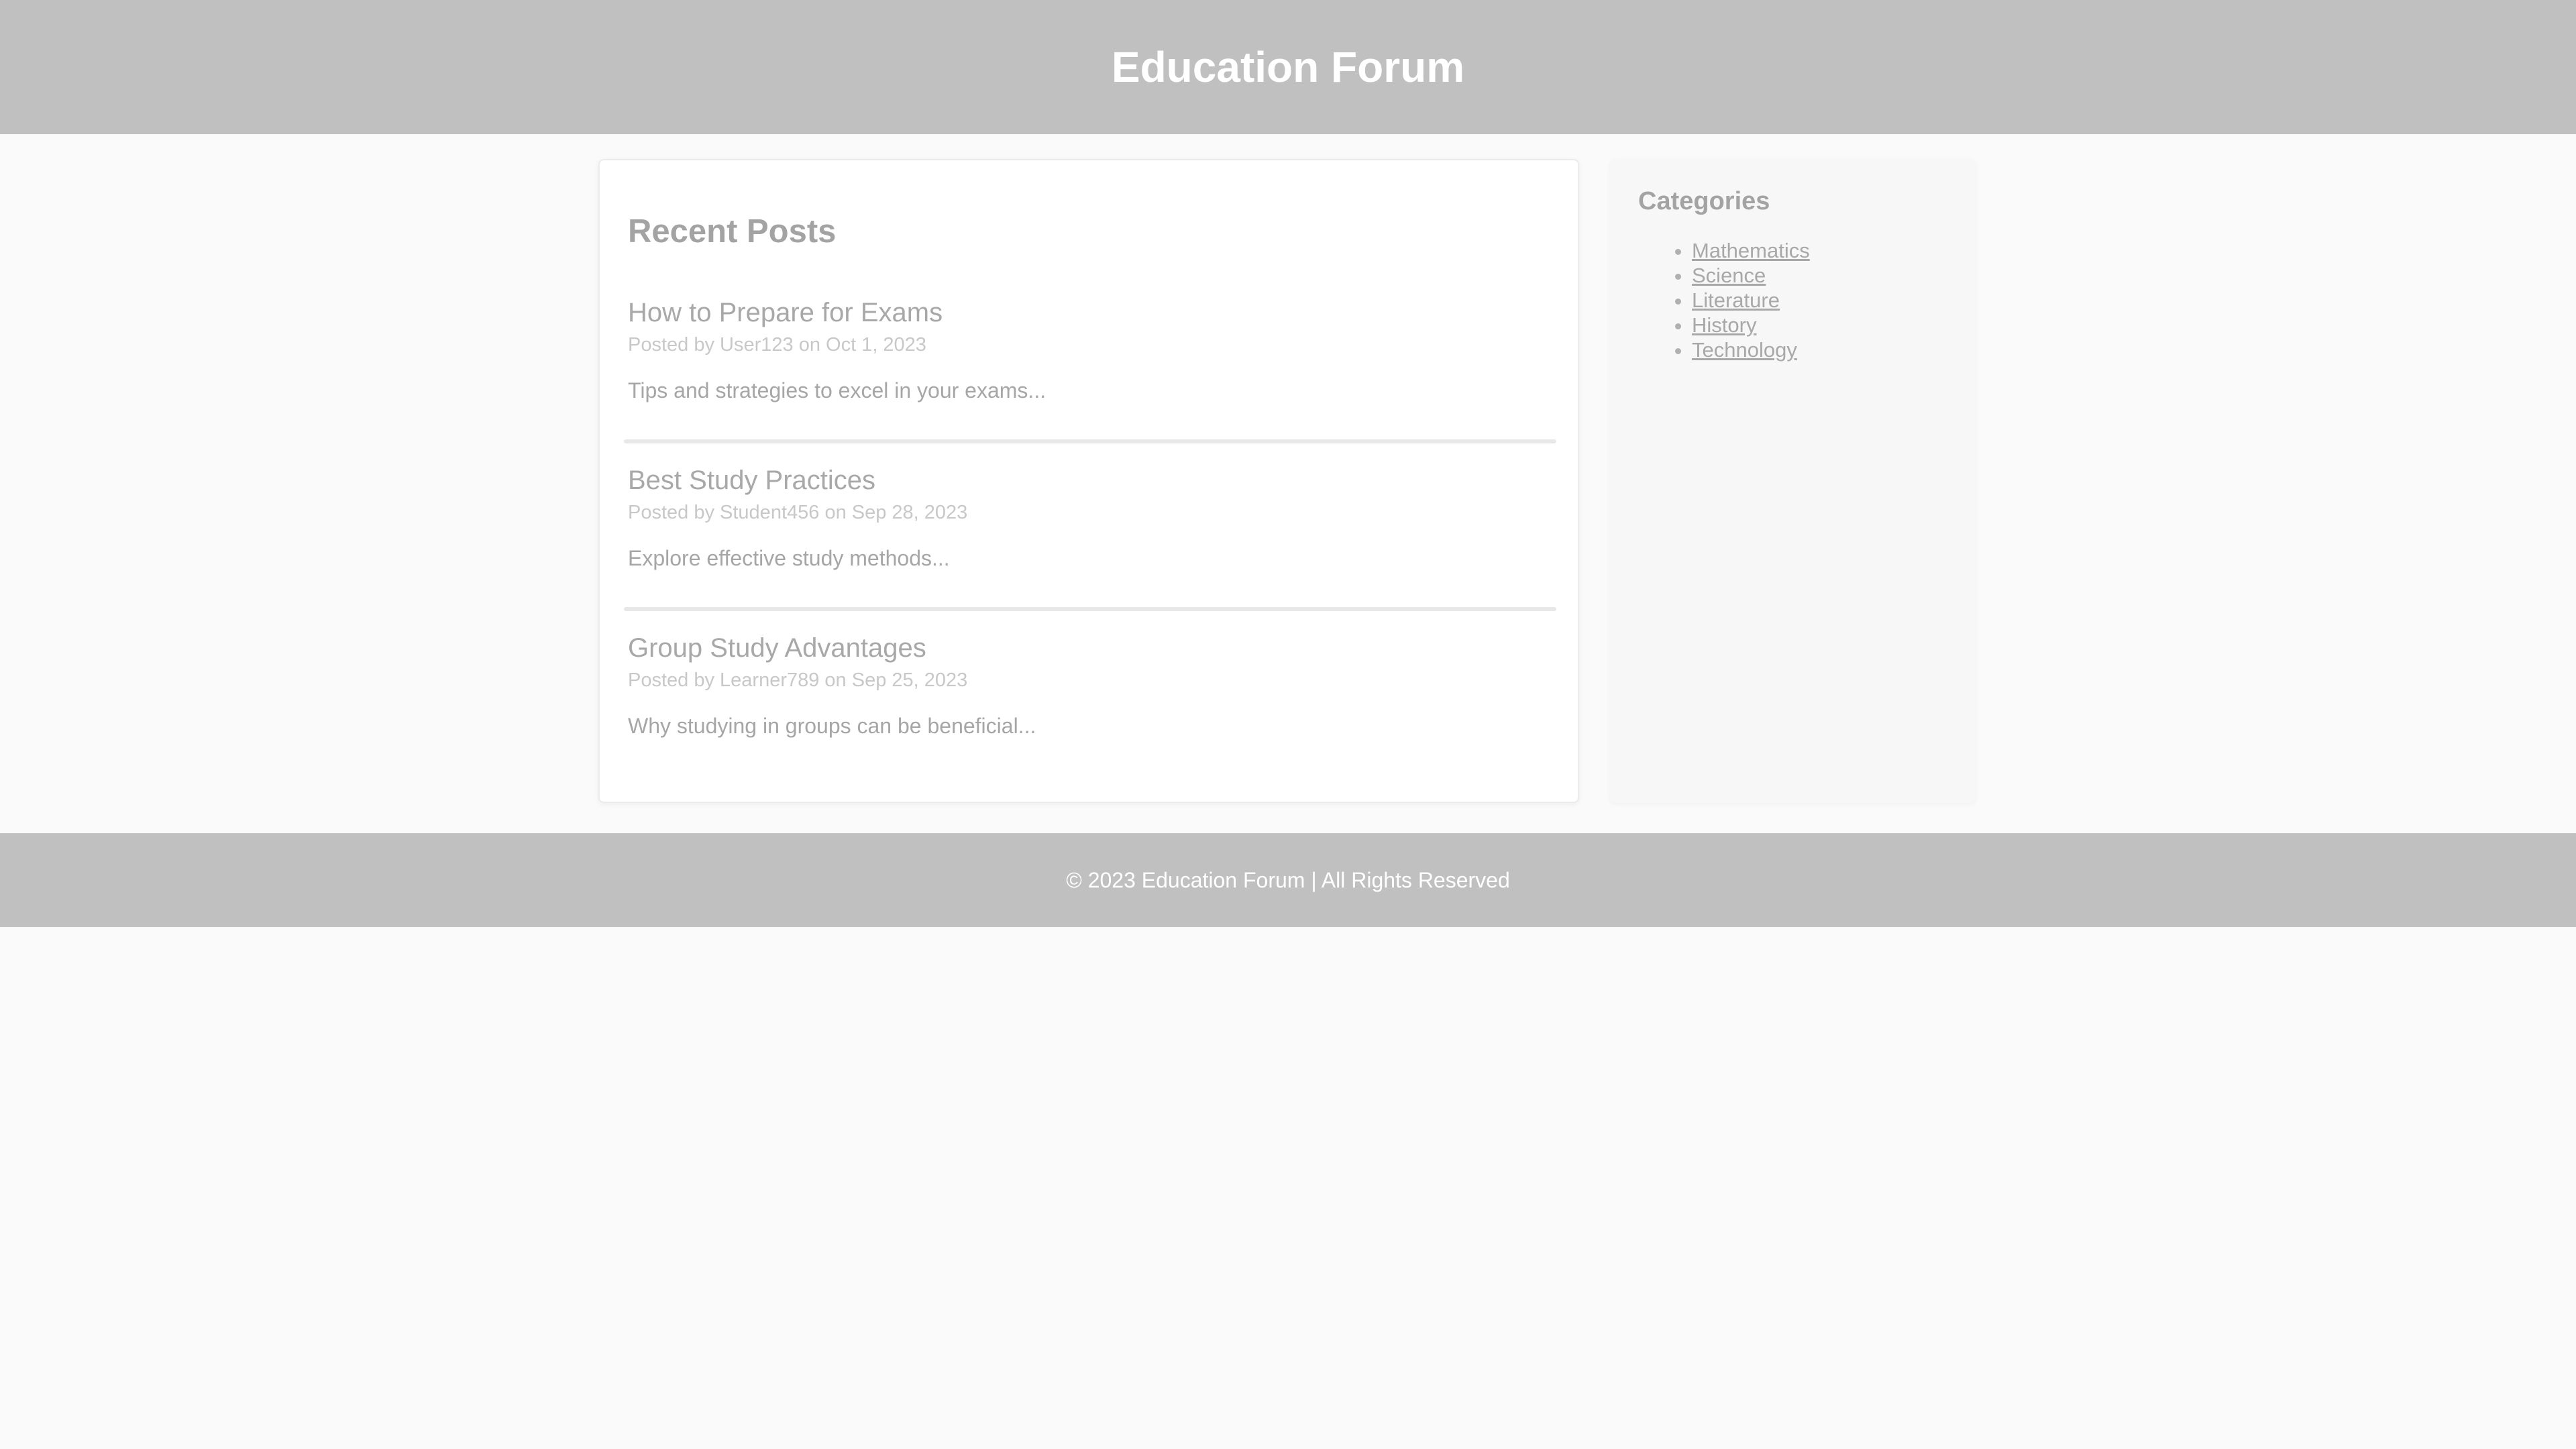 This screenshot has height=1449, width=2576. Describe the element at coordinates (732, 231) in the screenshot. I see `section-title: Recent Posts` at that location.